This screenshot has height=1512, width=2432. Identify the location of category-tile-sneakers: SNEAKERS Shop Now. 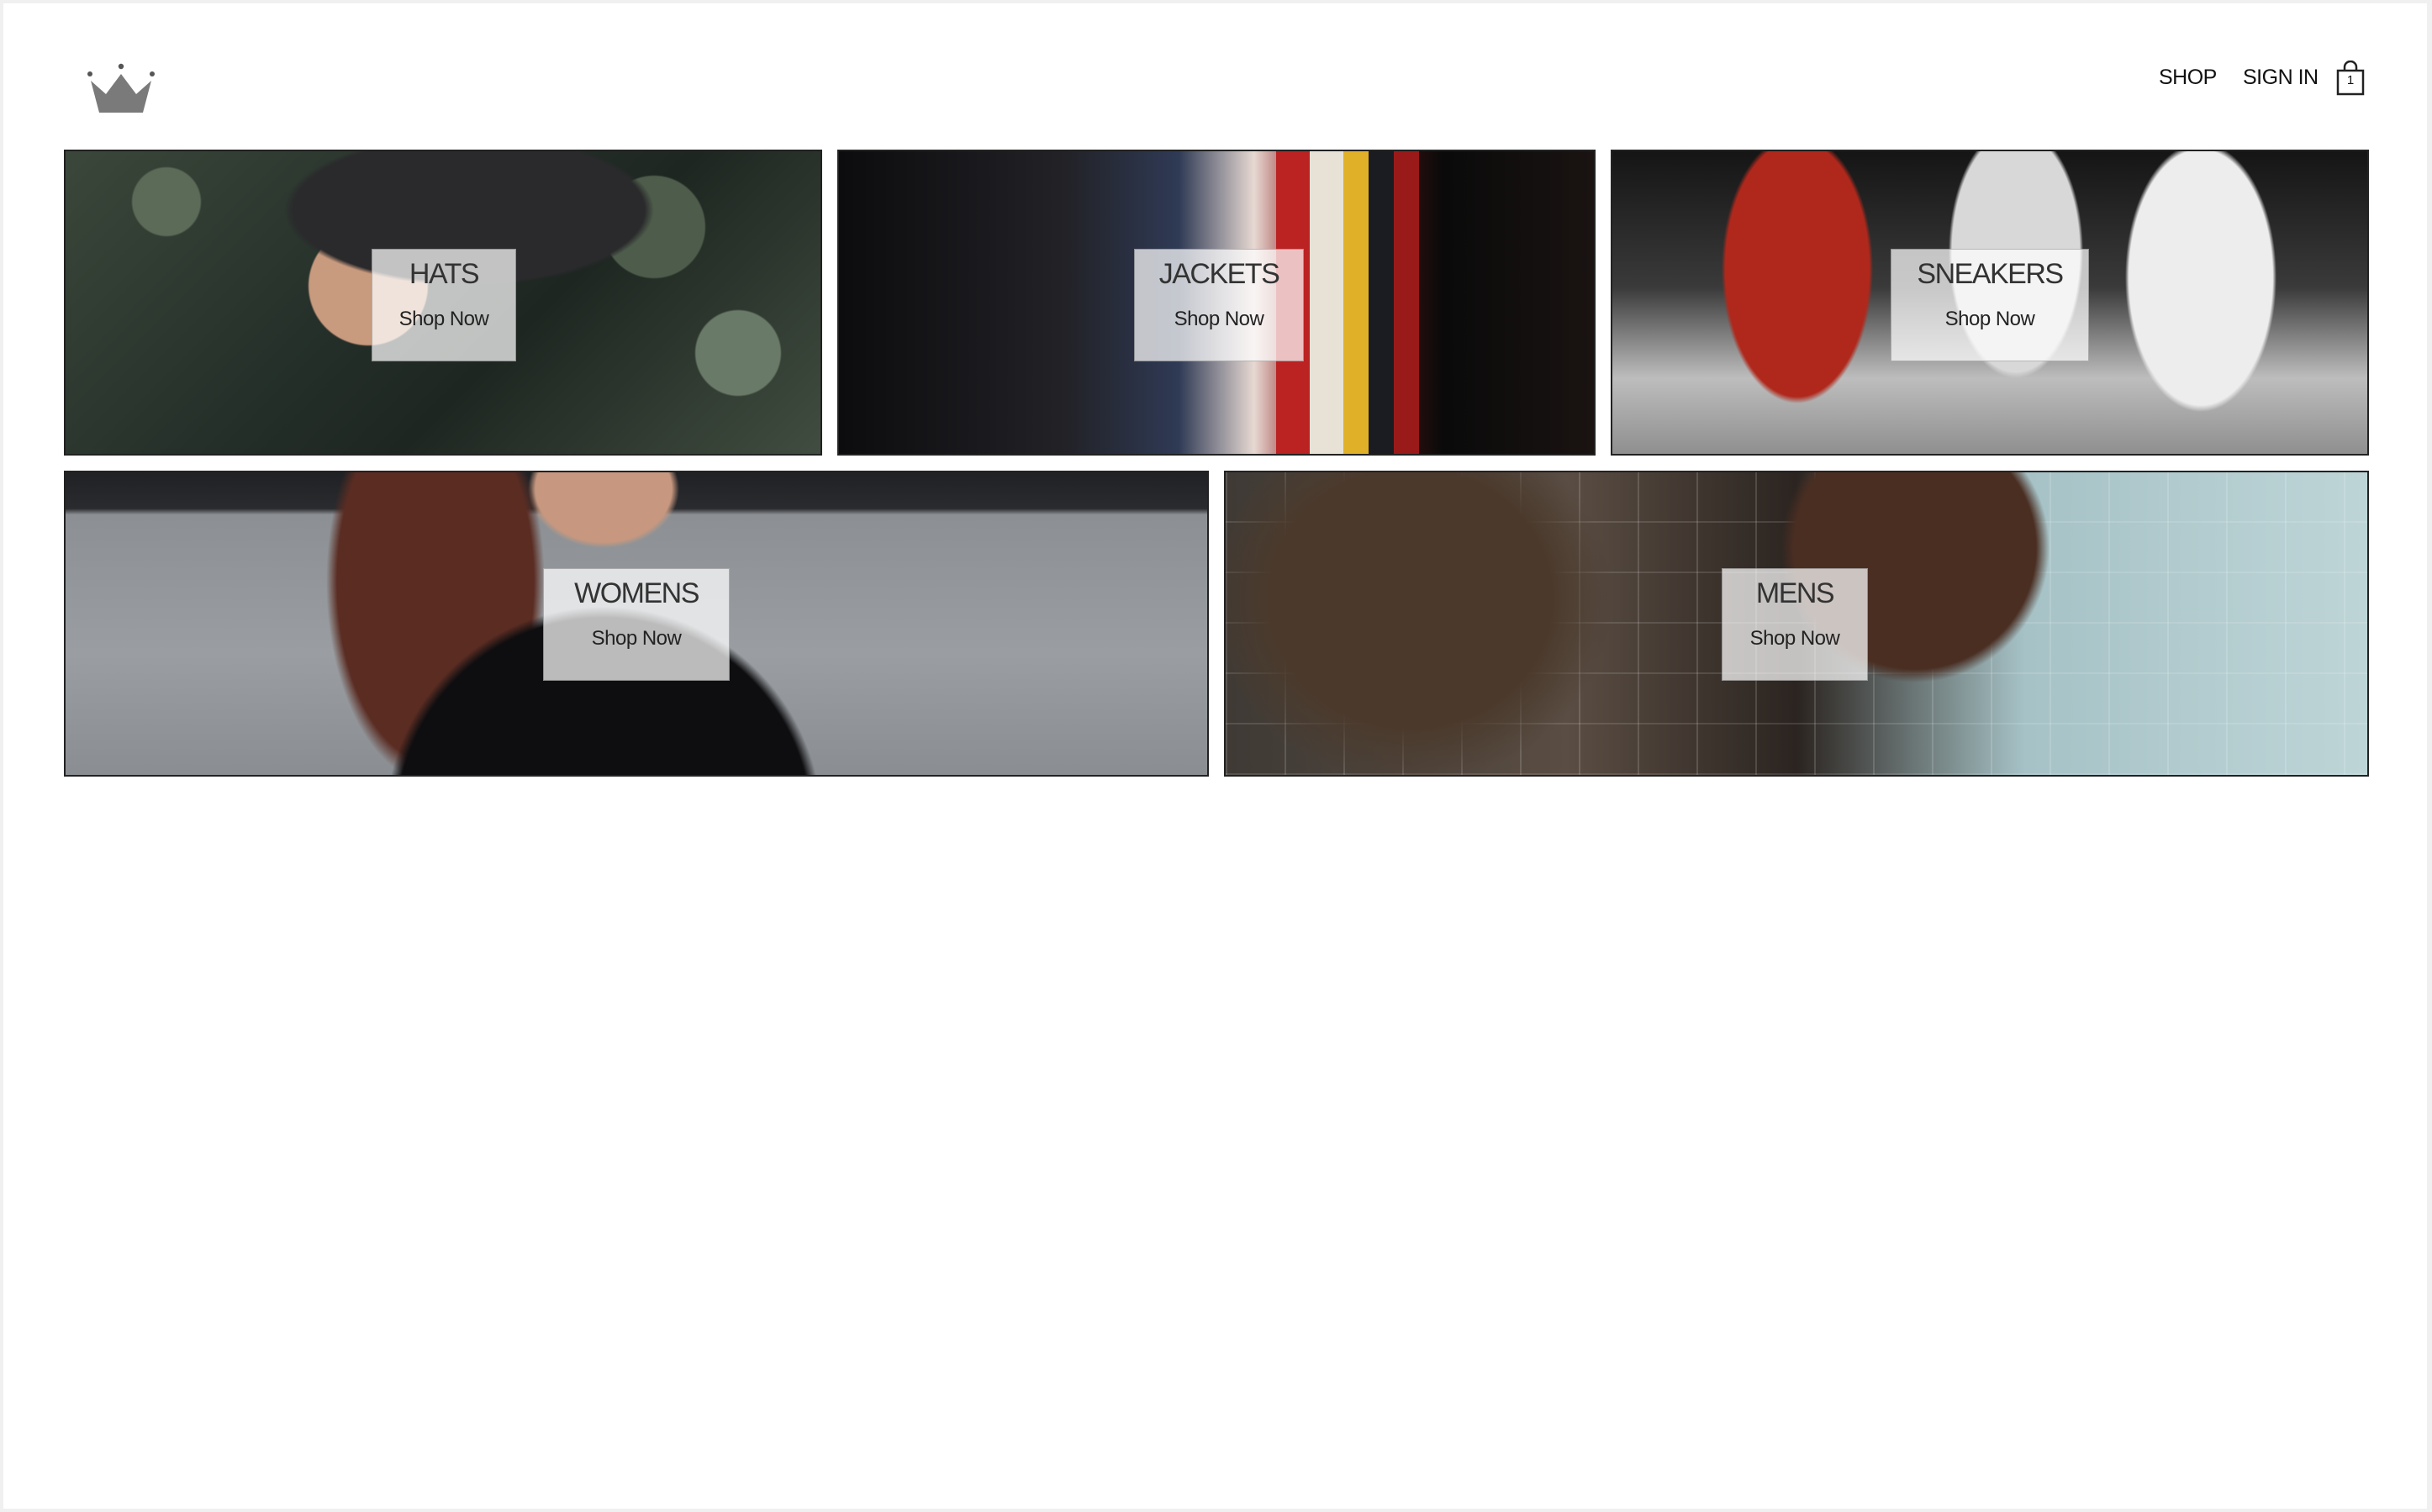
(1990, 303).